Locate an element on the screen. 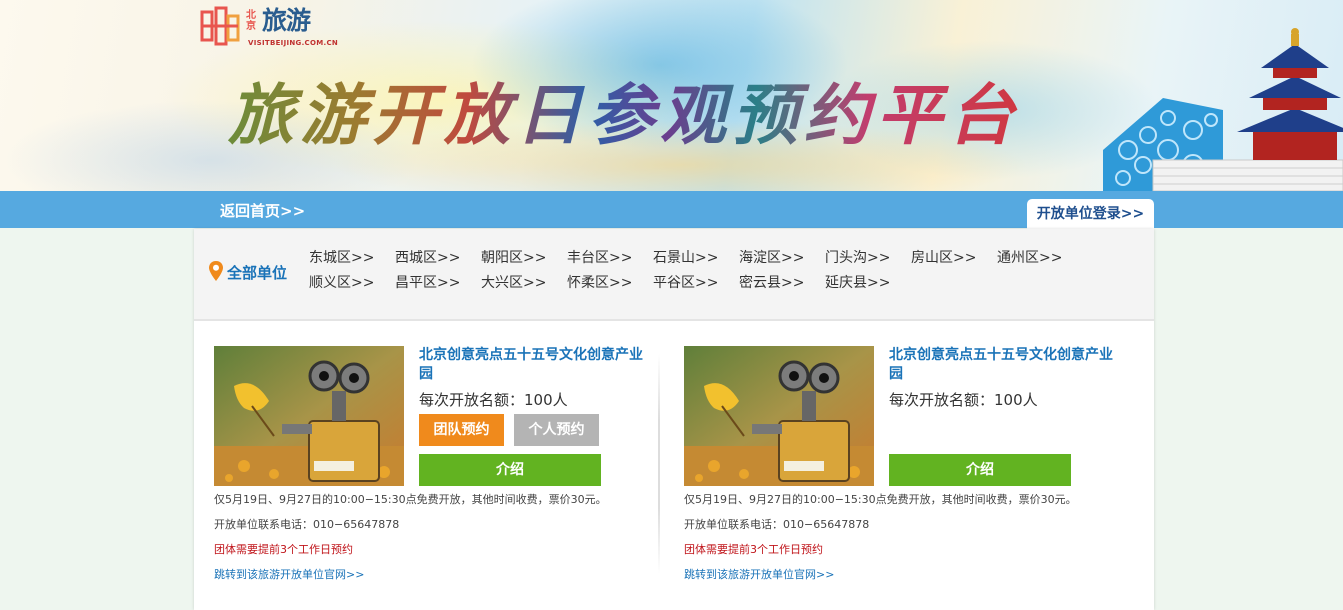 Image resolution: width=1343 pixels, height=610 pixels. district-link-tongzhou: 通州区>> is located at coordinates (1029, 257).